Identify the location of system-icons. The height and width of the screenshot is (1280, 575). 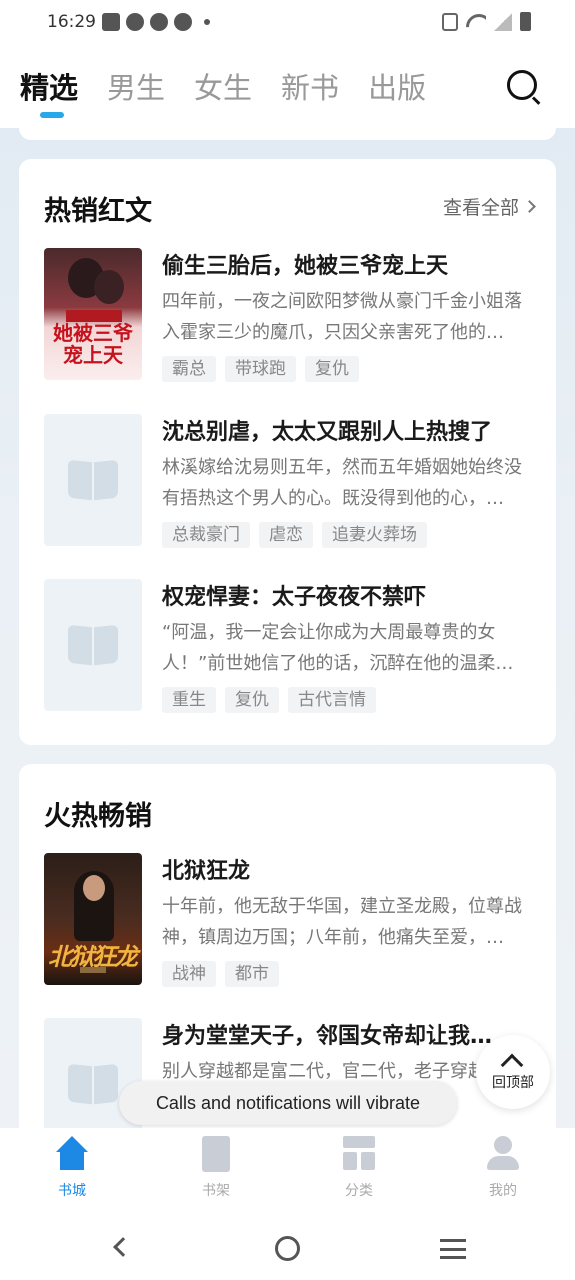
(486, 21).